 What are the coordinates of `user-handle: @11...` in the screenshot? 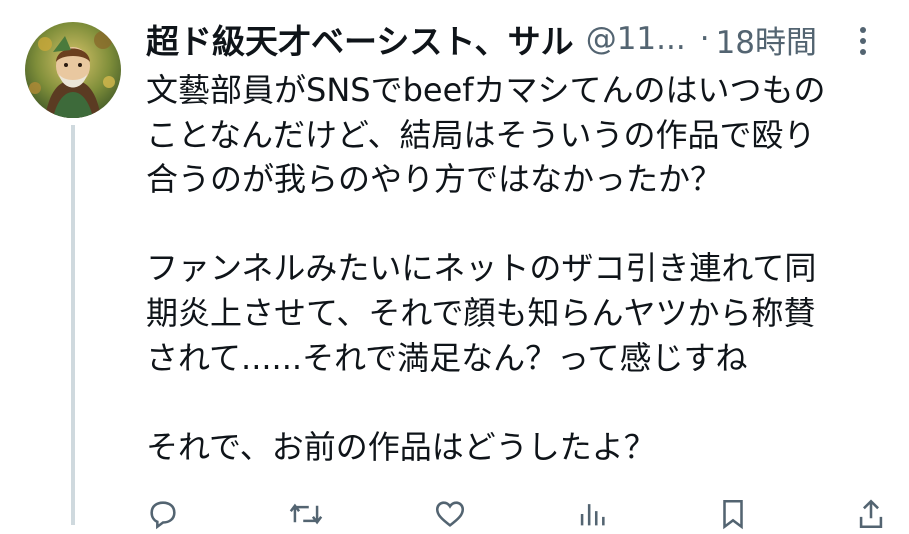 It's located at (636, 39).